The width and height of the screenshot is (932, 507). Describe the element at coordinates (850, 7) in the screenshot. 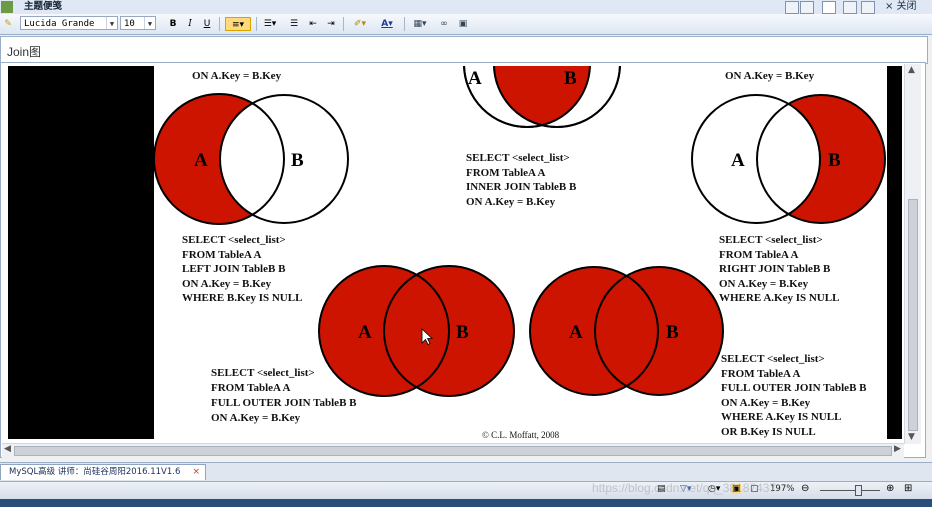

I see `edit-icon` at that location.